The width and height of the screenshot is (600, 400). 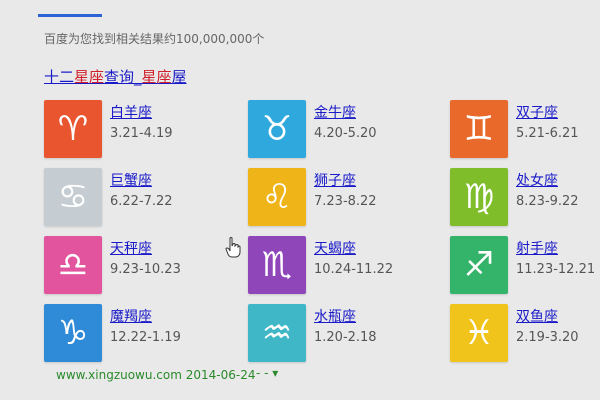 What do you see at coordinates (70, 15) in the screenshot?
I see `active-tab-underline` at bounding box center [70, 15].